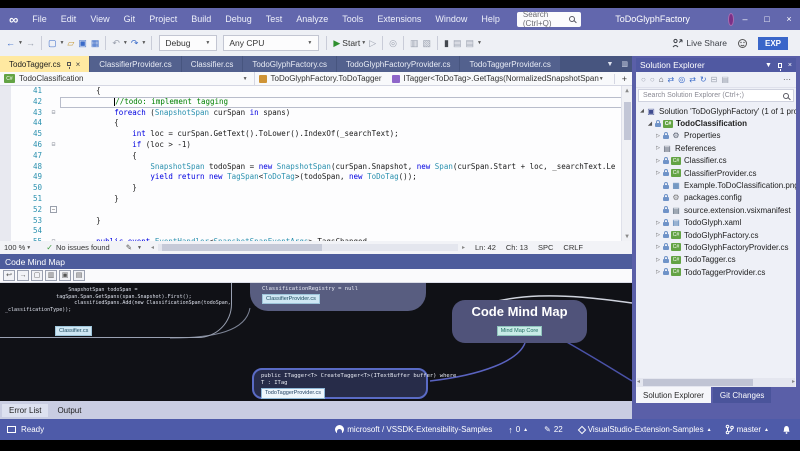  I want to click on scrollbar-thumb, so click(627, 121).